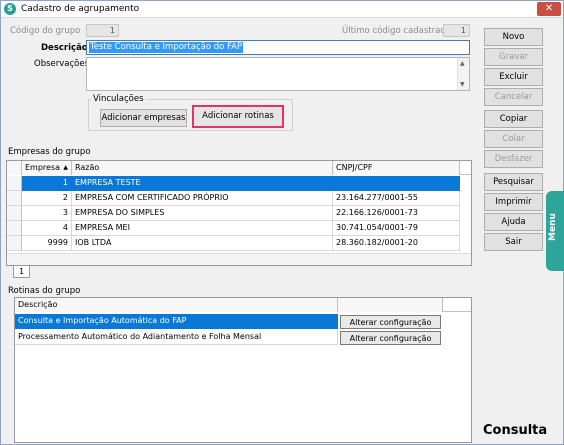 Image resolution: width=564 pixels, height=445 pixels. Describe the element at coordinates (396, 31) in the screenshot. I see `ultimo-codigo-label: Último código cadastrado` at that location.